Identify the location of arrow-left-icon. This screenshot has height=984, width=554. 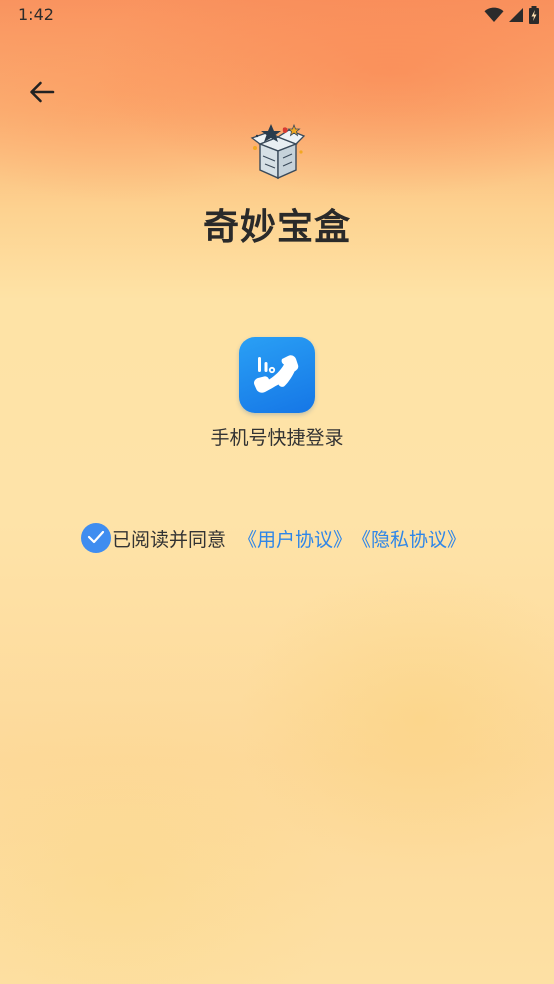
(42, 94).